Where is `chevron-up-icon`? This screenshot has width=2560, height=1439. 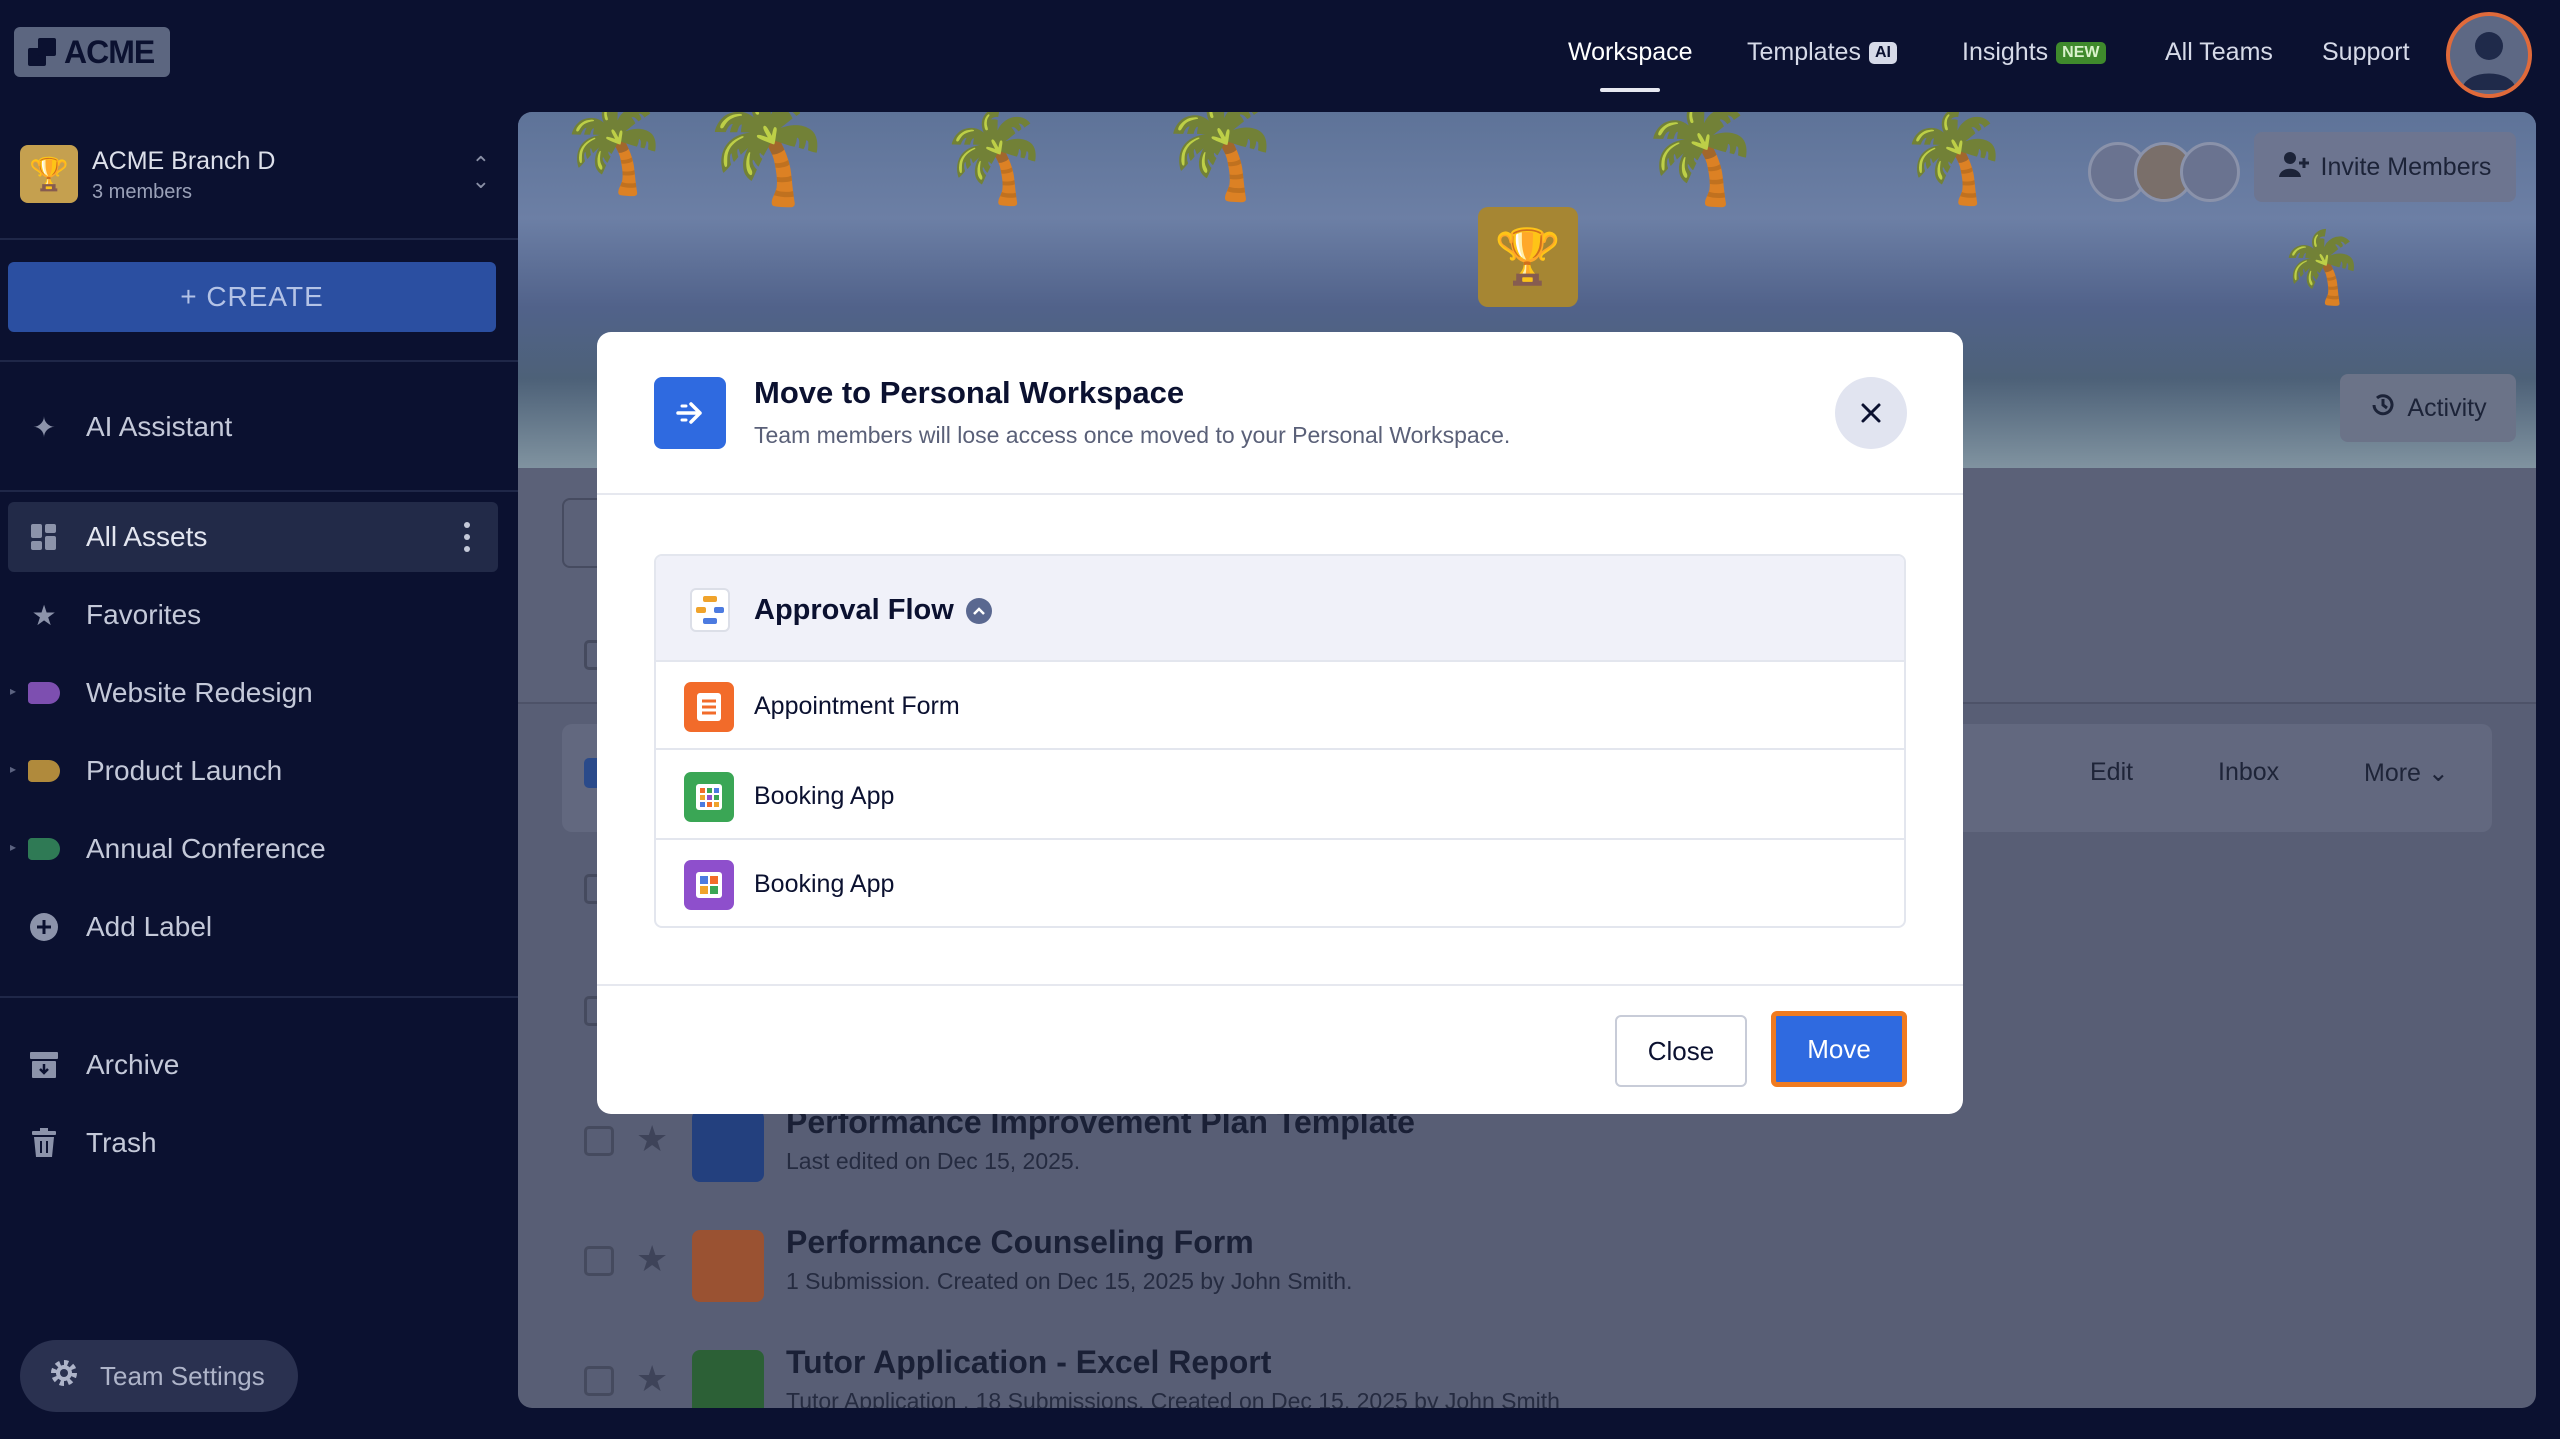 chevron-up-icon is located at coordinates (978, 610).